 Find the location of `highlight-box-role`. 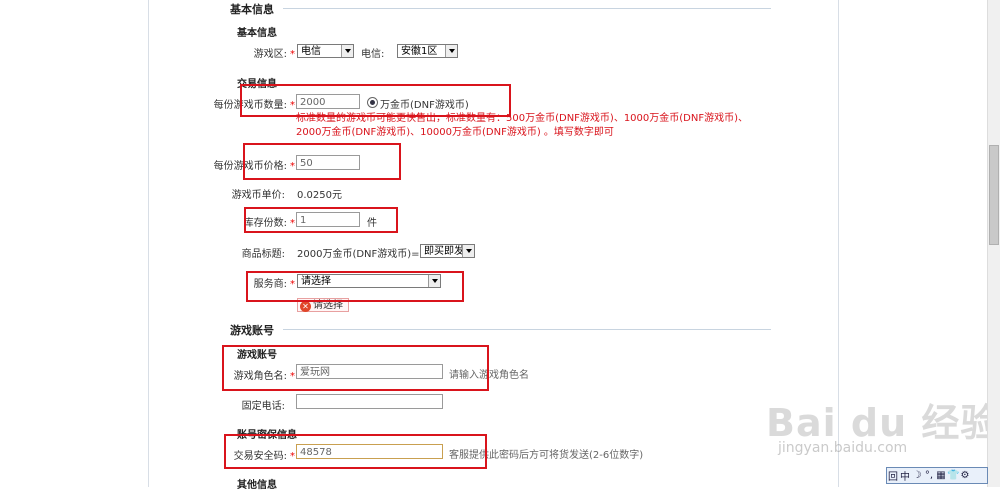

highlight-box-role is located at coordinates (355, 368).